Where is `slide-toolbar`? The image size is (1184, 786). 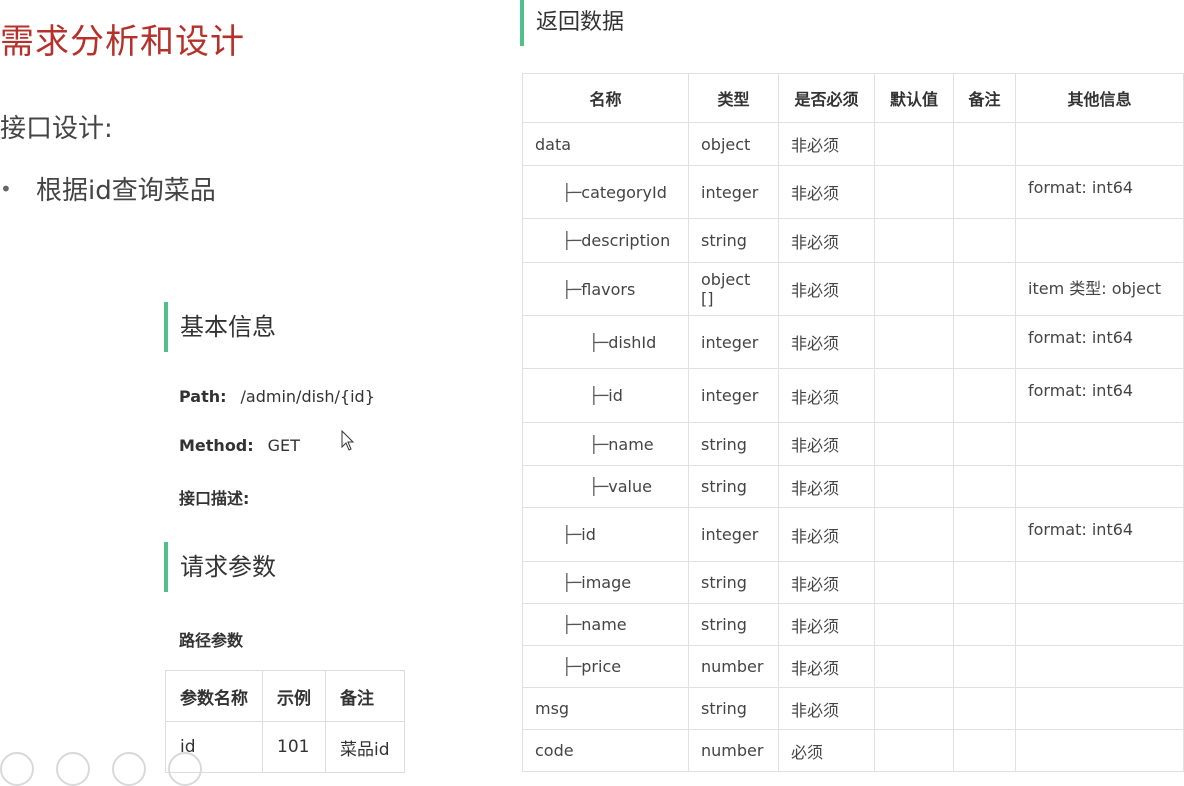
slide-toolbar is located at coordinates (101, 769).